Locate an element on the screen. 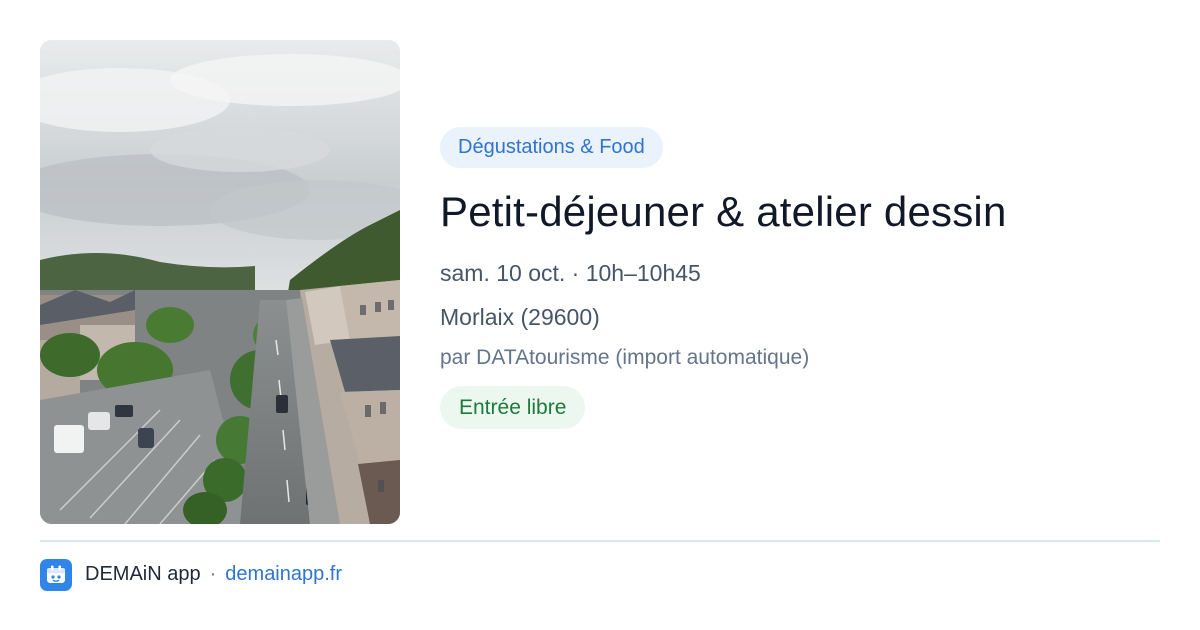 This screenshot has height=630, width=1200. event-organizer: par DATAtourisme (import automatique) is located at coordinates (625, 357).